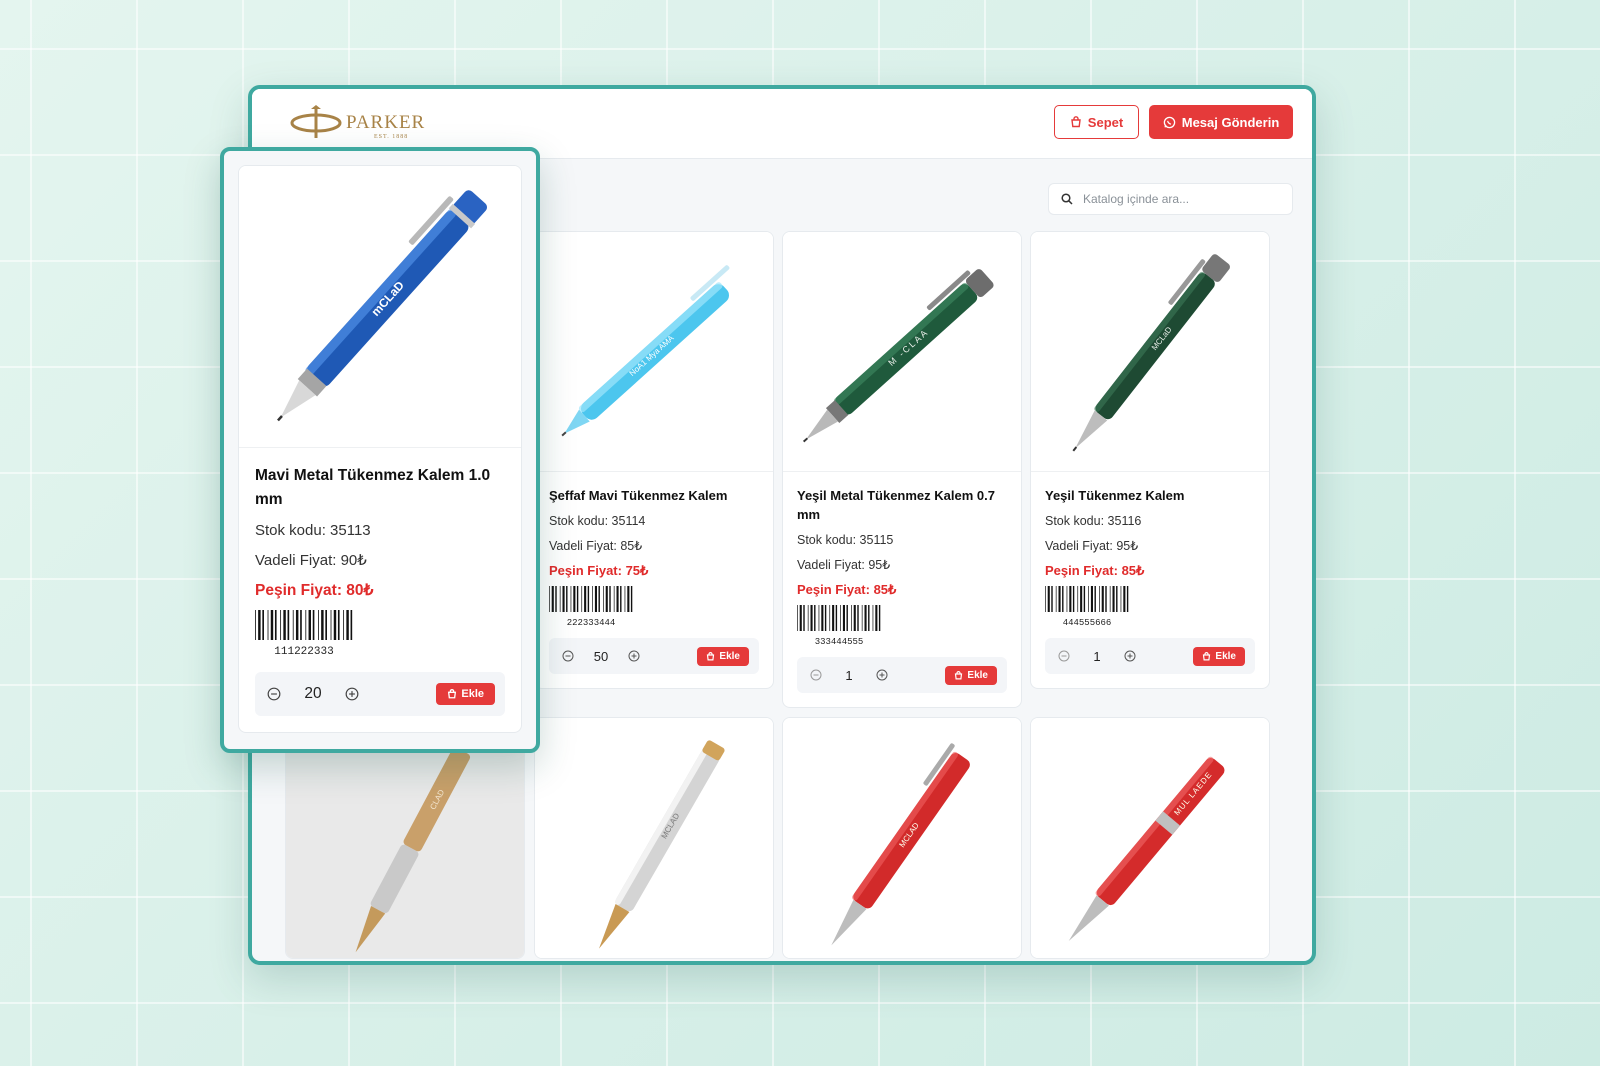  I want to click on pen-engraving: NoA1 Mya AMA, so click(652, 355).